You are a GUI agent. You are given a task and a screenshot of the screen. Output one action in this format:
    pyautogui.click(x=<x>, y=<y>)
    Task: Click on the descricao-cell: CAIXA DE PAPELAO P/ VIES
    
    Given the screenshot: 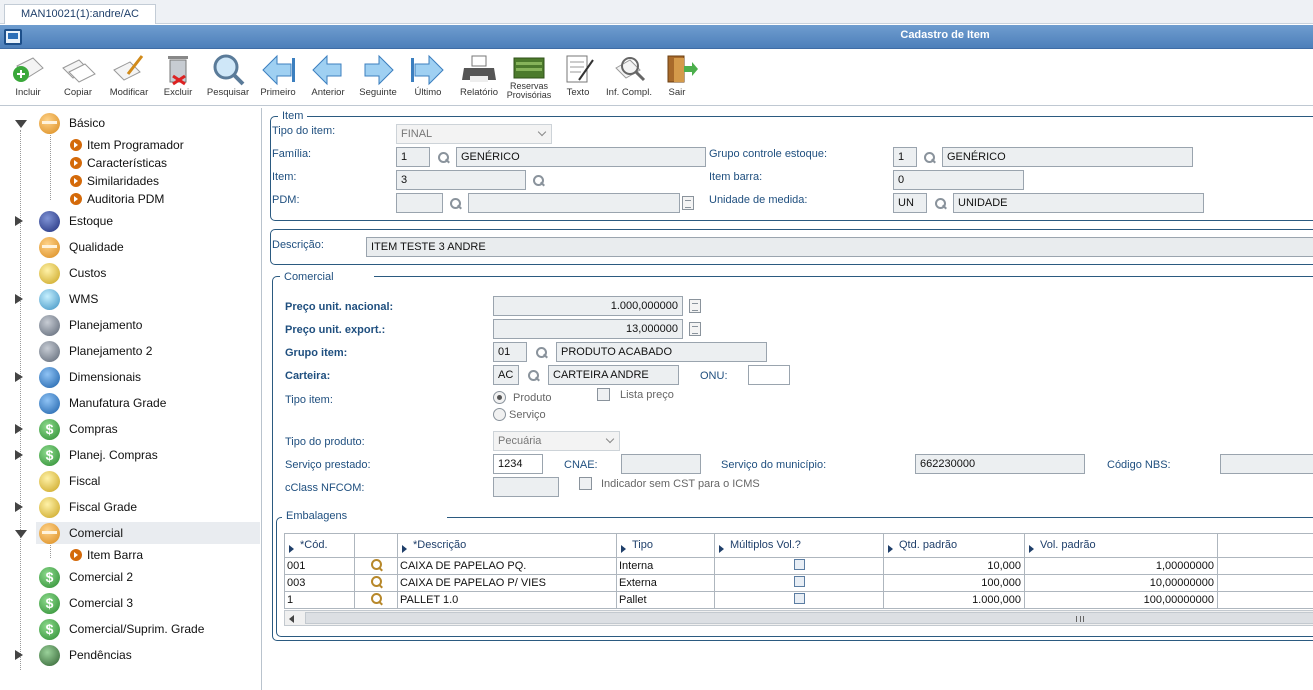 What is the action you would take?
    pyautogui.click(x=507, y=583)
    